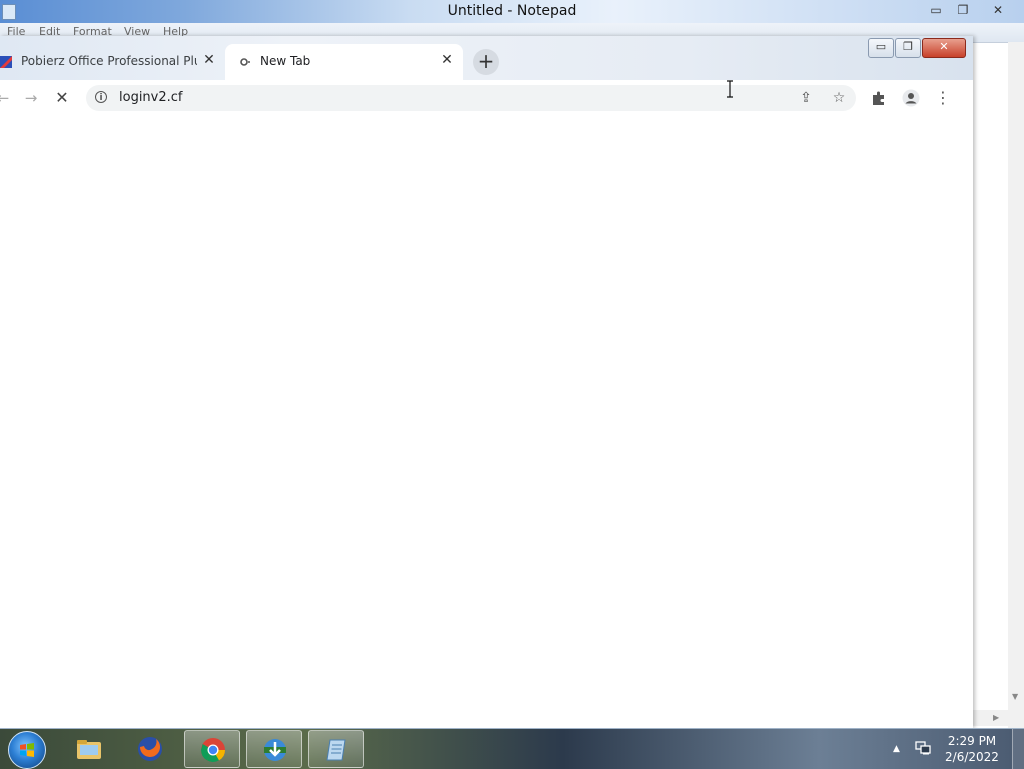 The height and width of the screenshot is (769, 1024). Describe the element at coordinates (1016, 385) in the screenshot. I see `notepad-vertical-scrollbar: ▼` at that location.